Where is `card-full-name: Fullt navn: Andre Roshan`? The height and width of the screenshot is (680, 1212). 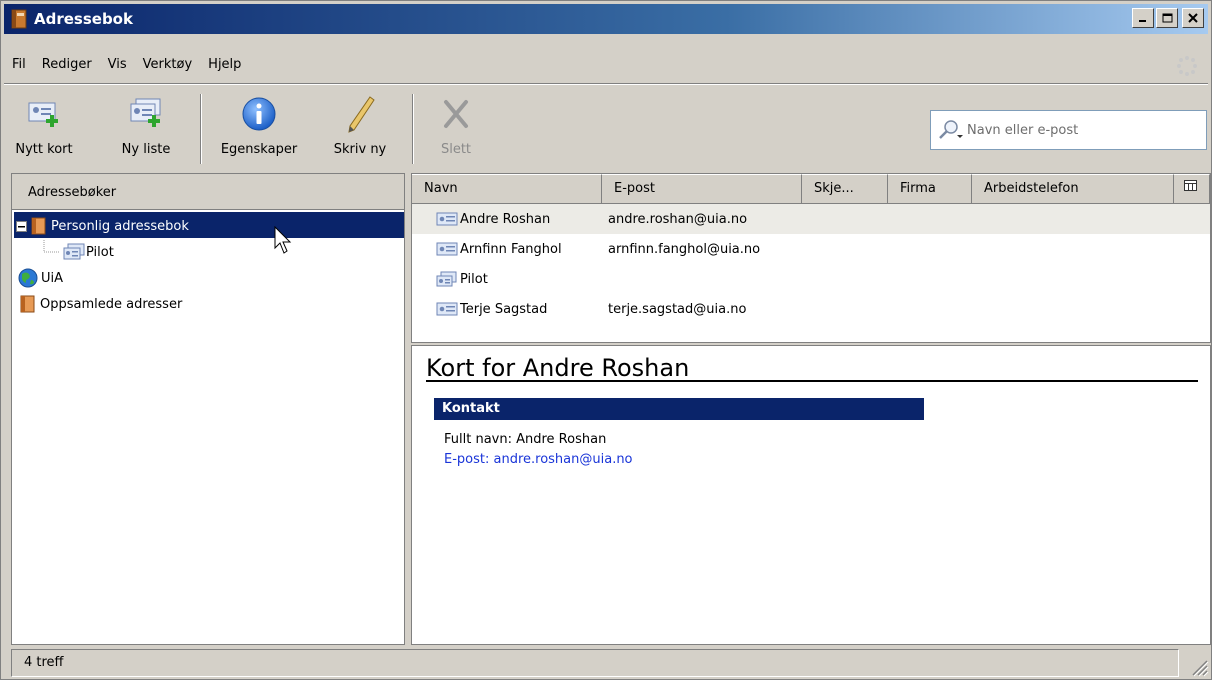 card-full-name: Fullt navn: Andre Roshan is located at coordinates (525, 439).